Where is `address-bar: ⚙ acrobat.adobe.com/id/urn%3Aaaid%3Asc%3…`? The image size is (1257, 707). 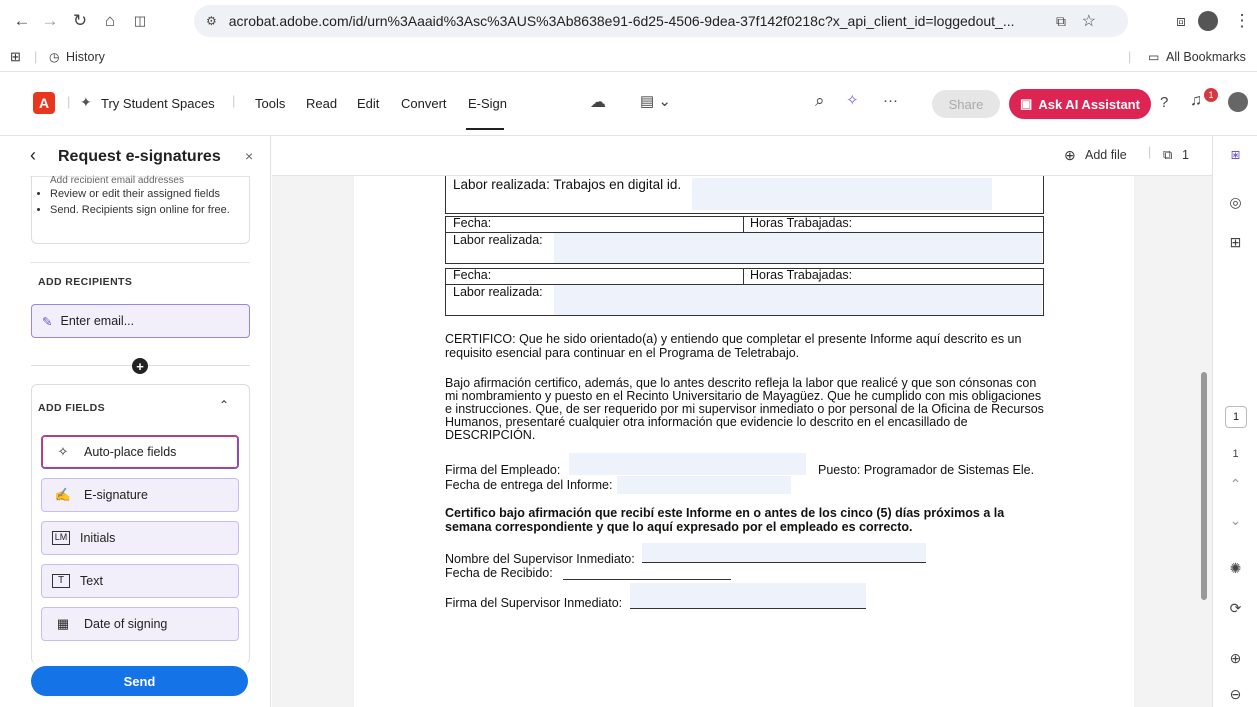 address-bar: ⚙ acrobat.adobe.com/id/urn%3Aaaid%3Asc%3… is located at coordinates (661, 21).